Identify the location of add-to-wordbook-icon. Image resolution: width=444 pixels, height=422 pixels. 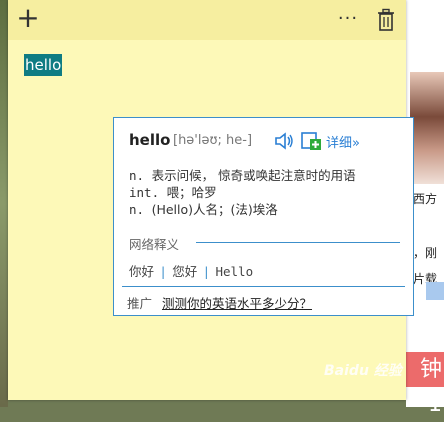
(311, 141).